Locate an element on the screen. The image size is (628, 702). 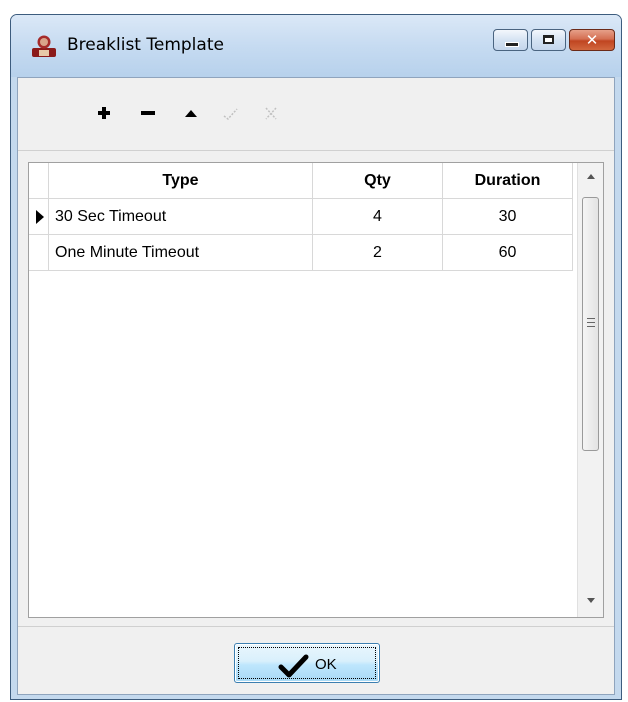
x-icon is located at coordinates (271, 113).